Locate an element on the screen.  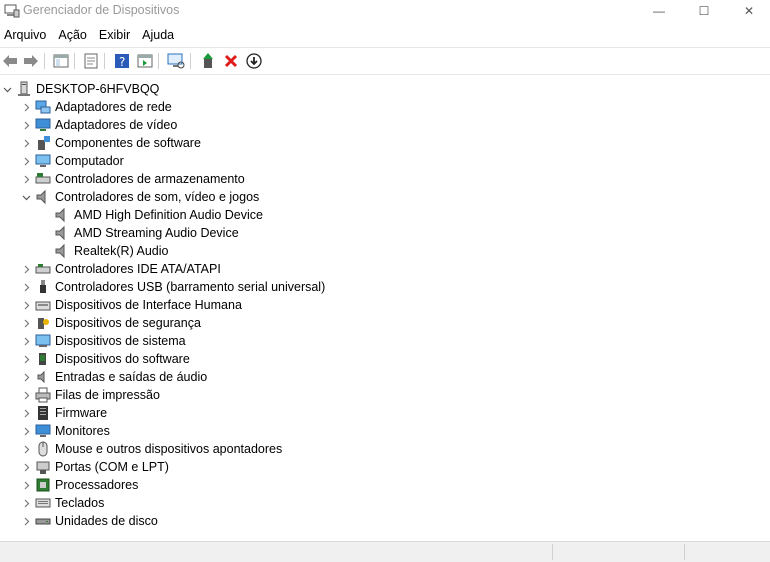
title-bar: Gerenciador de Dispositivos — ☐ ✕ is located at coordinates (385, 12).